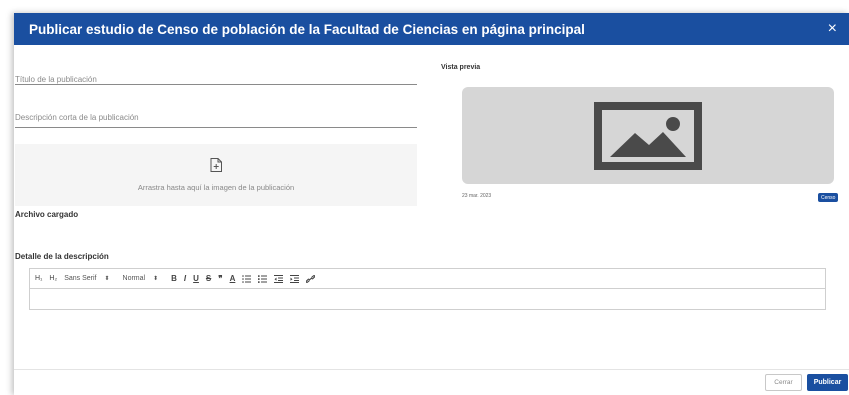 The height and width of the screenshot is (395, 849). Describe the element at coordinates (216, 165) in the screenshot. I see `file-upload-icon` at that location.